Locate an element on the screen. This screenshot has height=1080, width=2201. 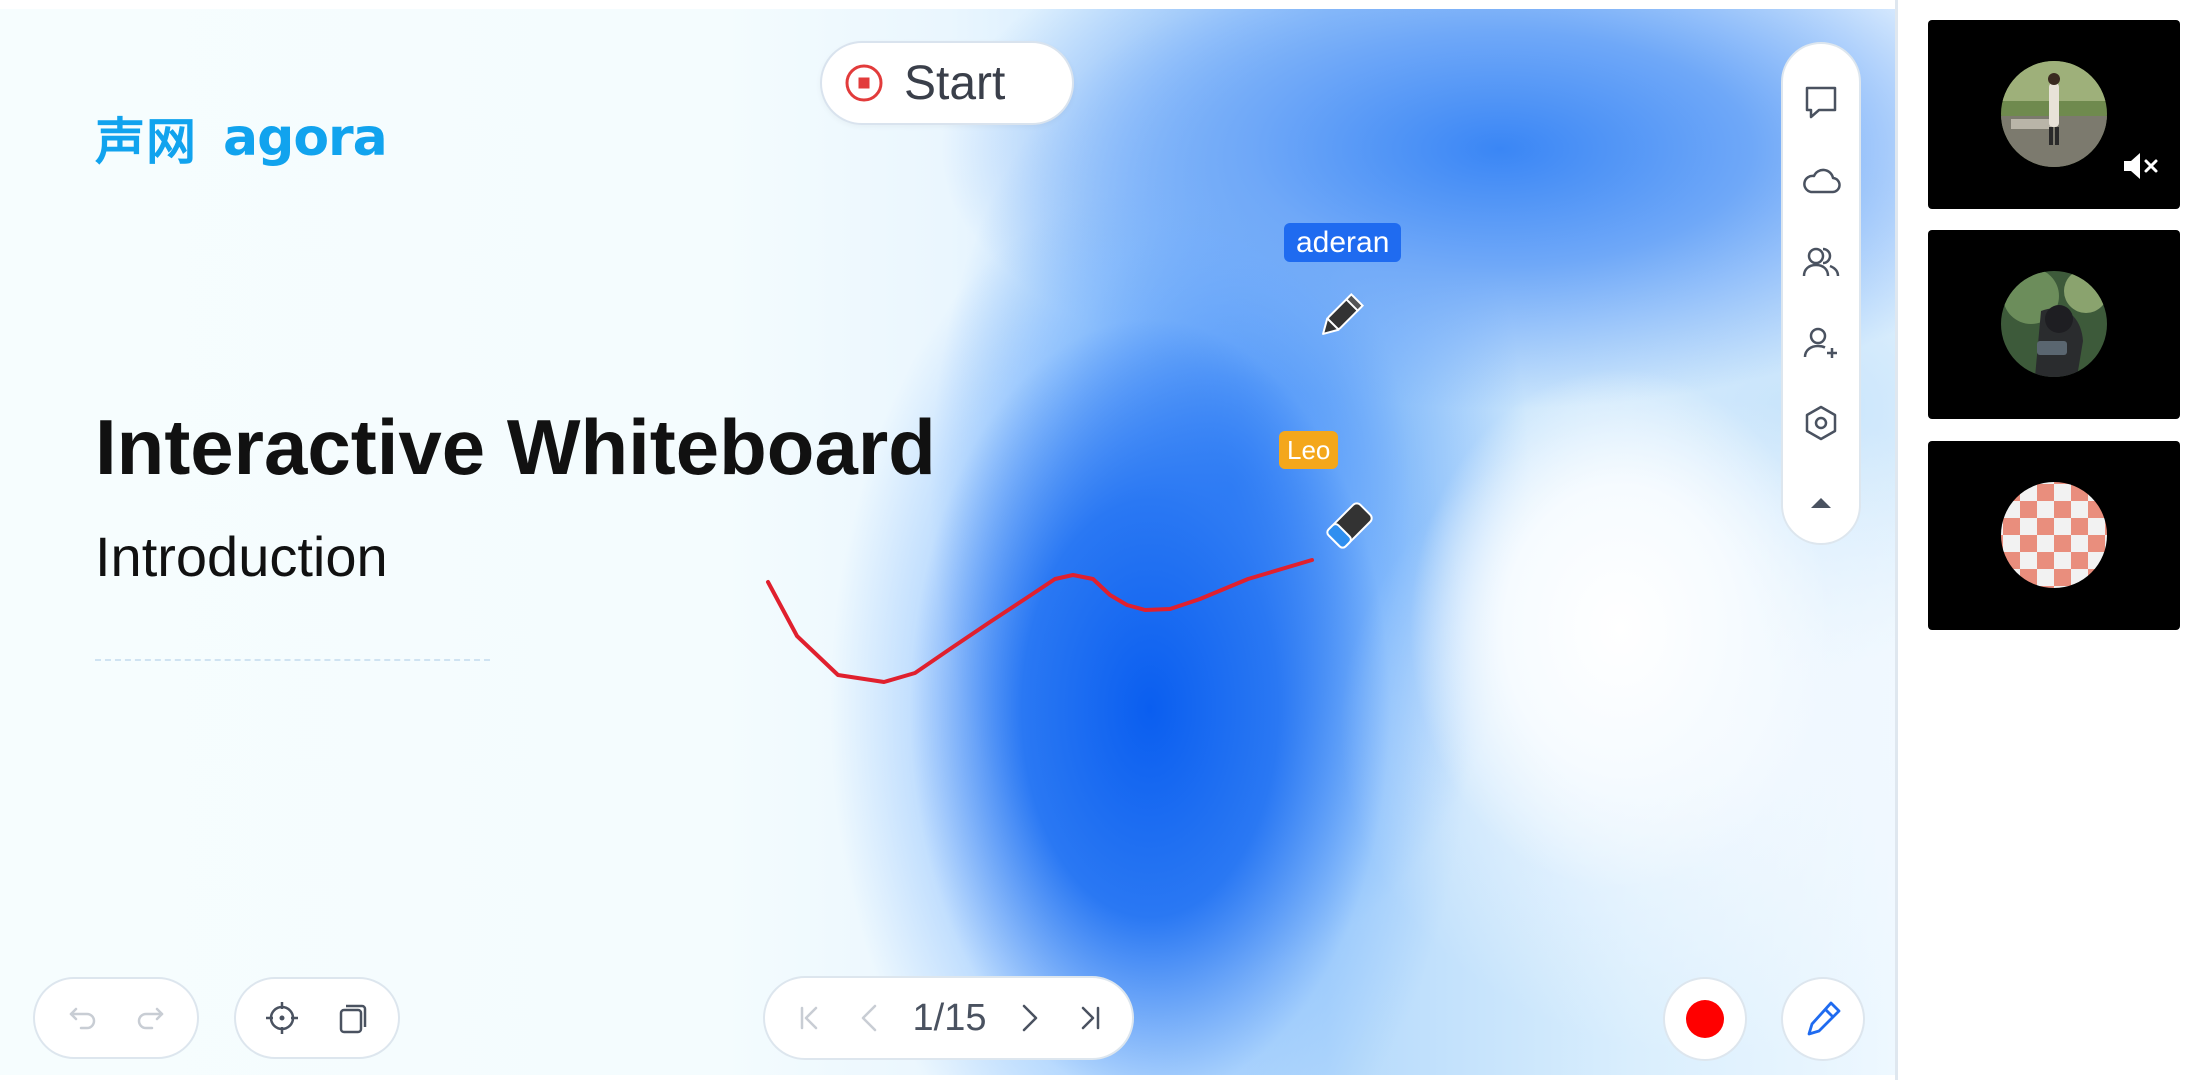
record-dot-icon is located at coordinates (1705, 1019).